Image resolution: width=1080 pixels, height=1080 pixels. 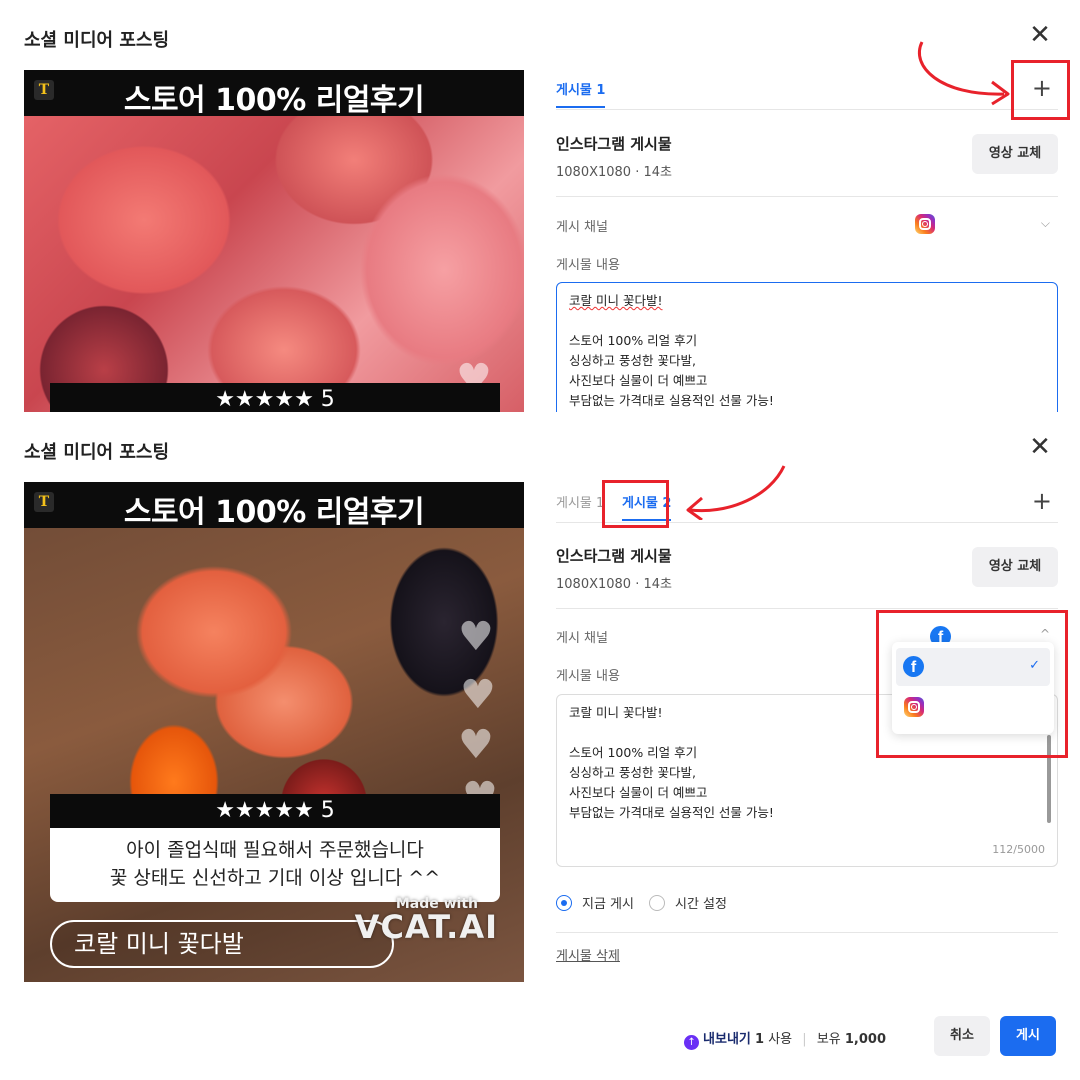 What do you see at coordinates (807, 505) in the screenshot?
I see `post-tabs: 게시물 1 게시물 2 +` at bounding box center [807, 505].